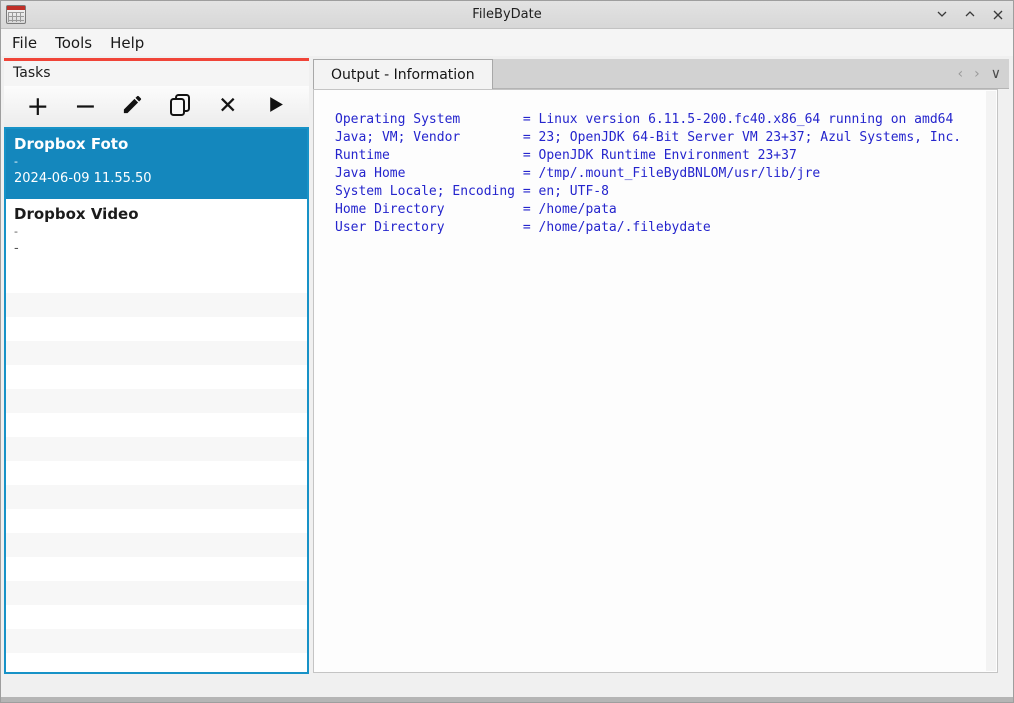  Describe the element at coordinates (83, 178) in the screenshot. I see `task-last-run: 2024-06-09 11.55.50` at that location.